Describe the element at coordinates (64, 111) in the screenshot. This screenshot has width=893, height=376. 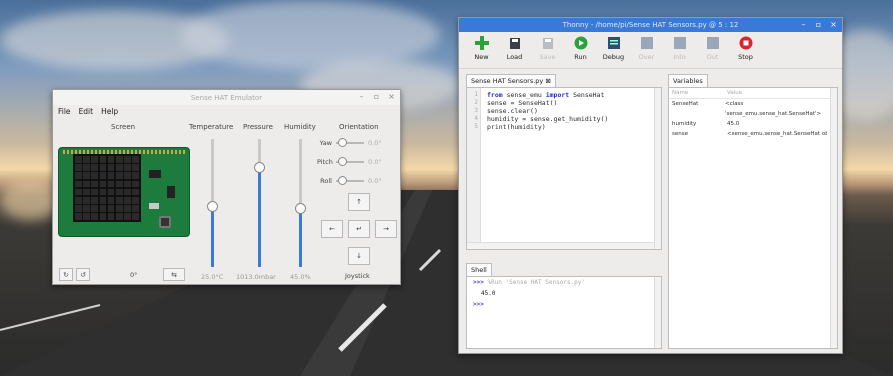
I see `menu-file: File` at that location.